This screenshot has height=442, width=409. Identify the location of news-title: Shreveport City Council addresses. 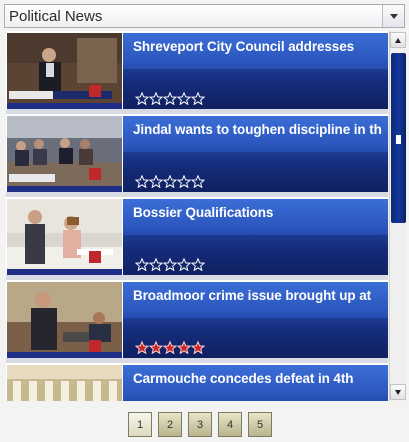
(243, 46).